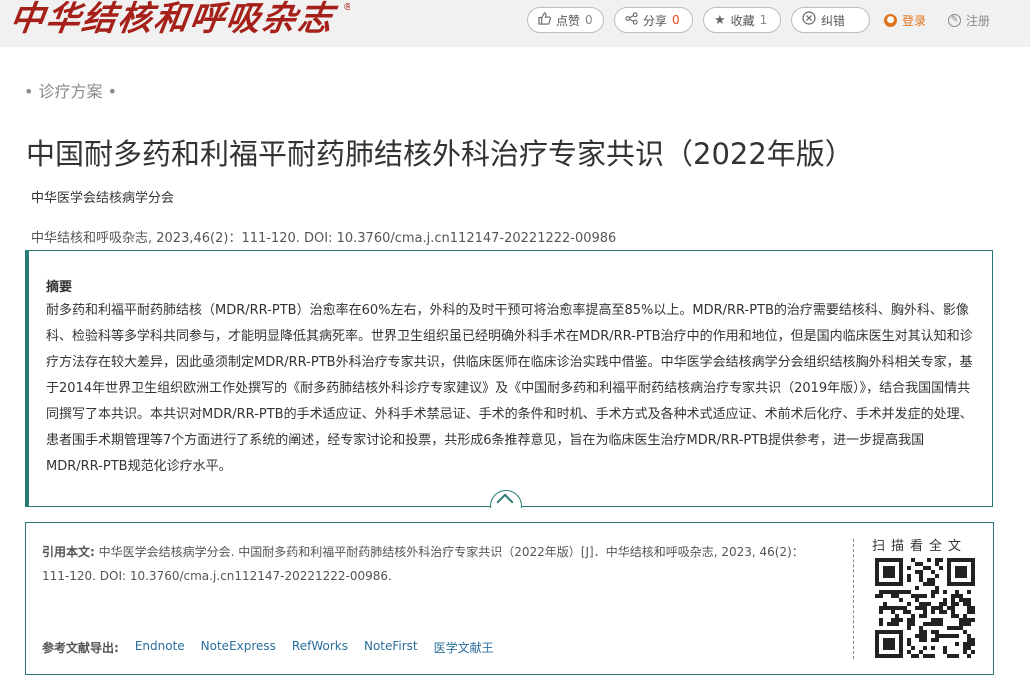 The image size is (1030, 677). I want to click on export-notefirst: NoteFirst, so click(391, 647).